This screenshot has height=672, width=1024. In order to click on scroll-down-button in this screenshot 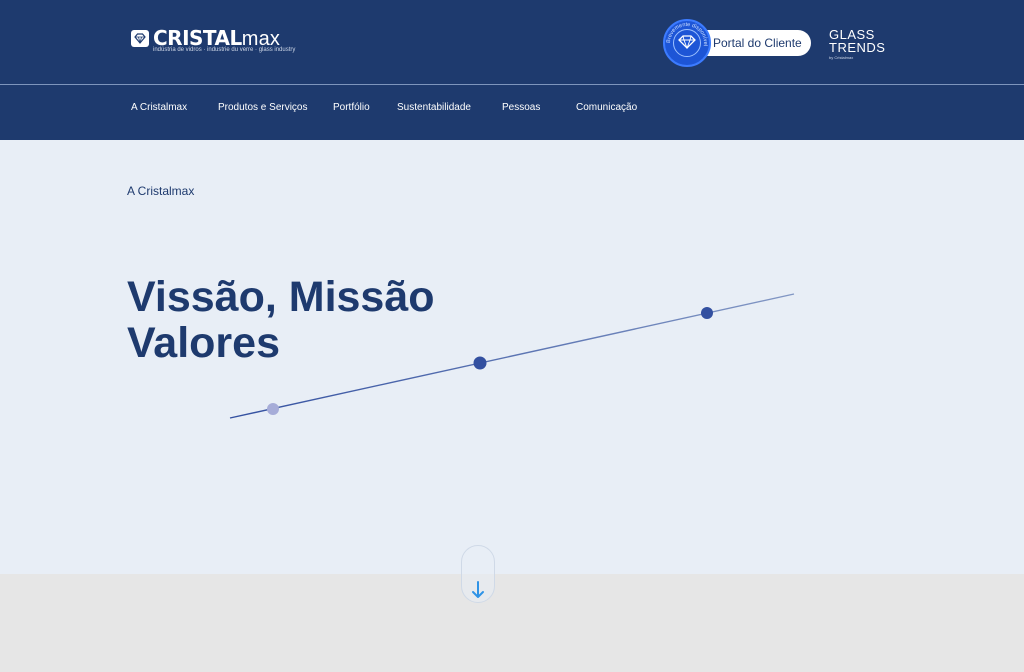, I will do `click(478, 574)`.